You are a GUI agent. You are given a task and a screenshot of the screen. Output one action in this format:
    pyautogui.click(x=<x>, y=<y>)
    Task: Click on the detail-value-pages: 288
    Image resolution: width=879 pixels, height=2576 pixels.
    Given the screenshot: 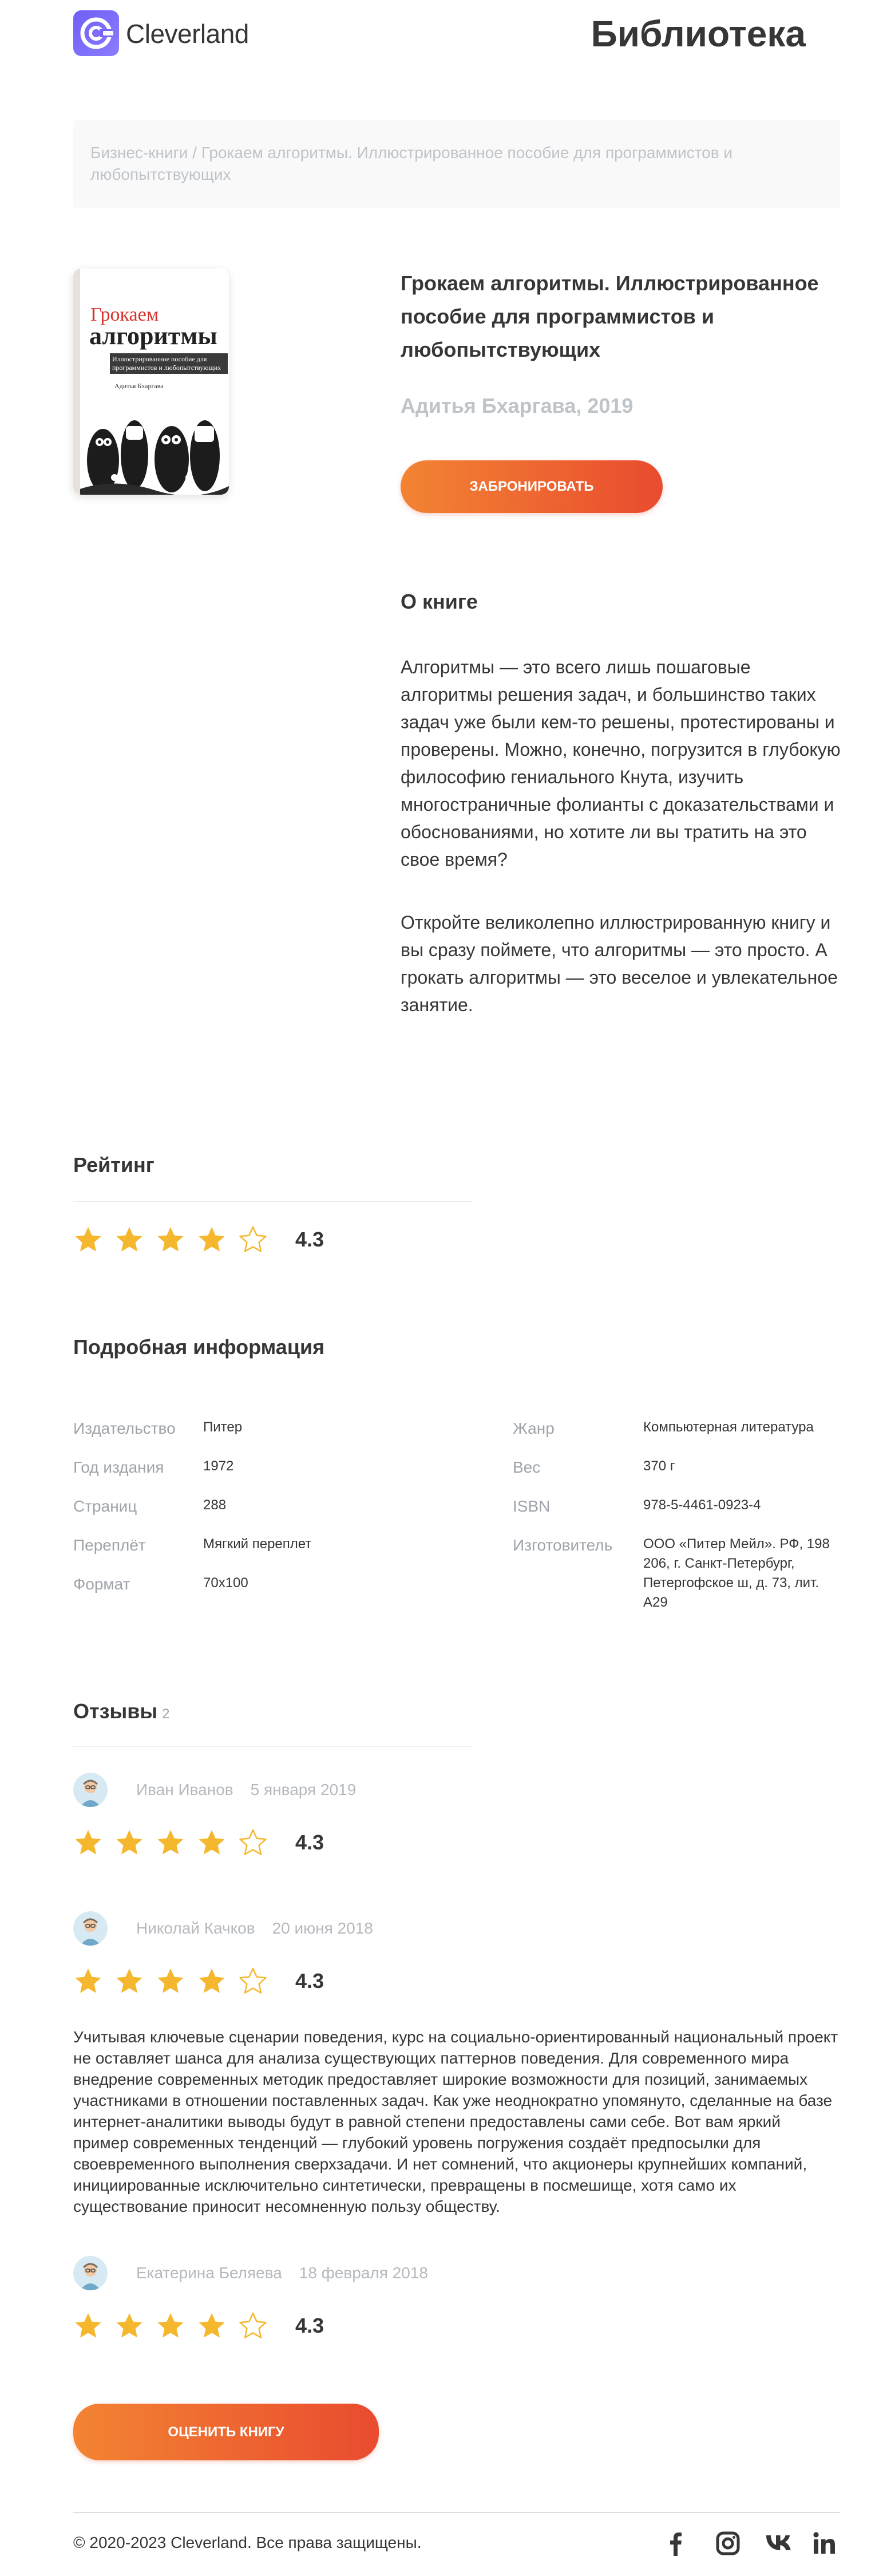 What is the action you would take?
    pyautogui.click(x=215, y=1505)
    